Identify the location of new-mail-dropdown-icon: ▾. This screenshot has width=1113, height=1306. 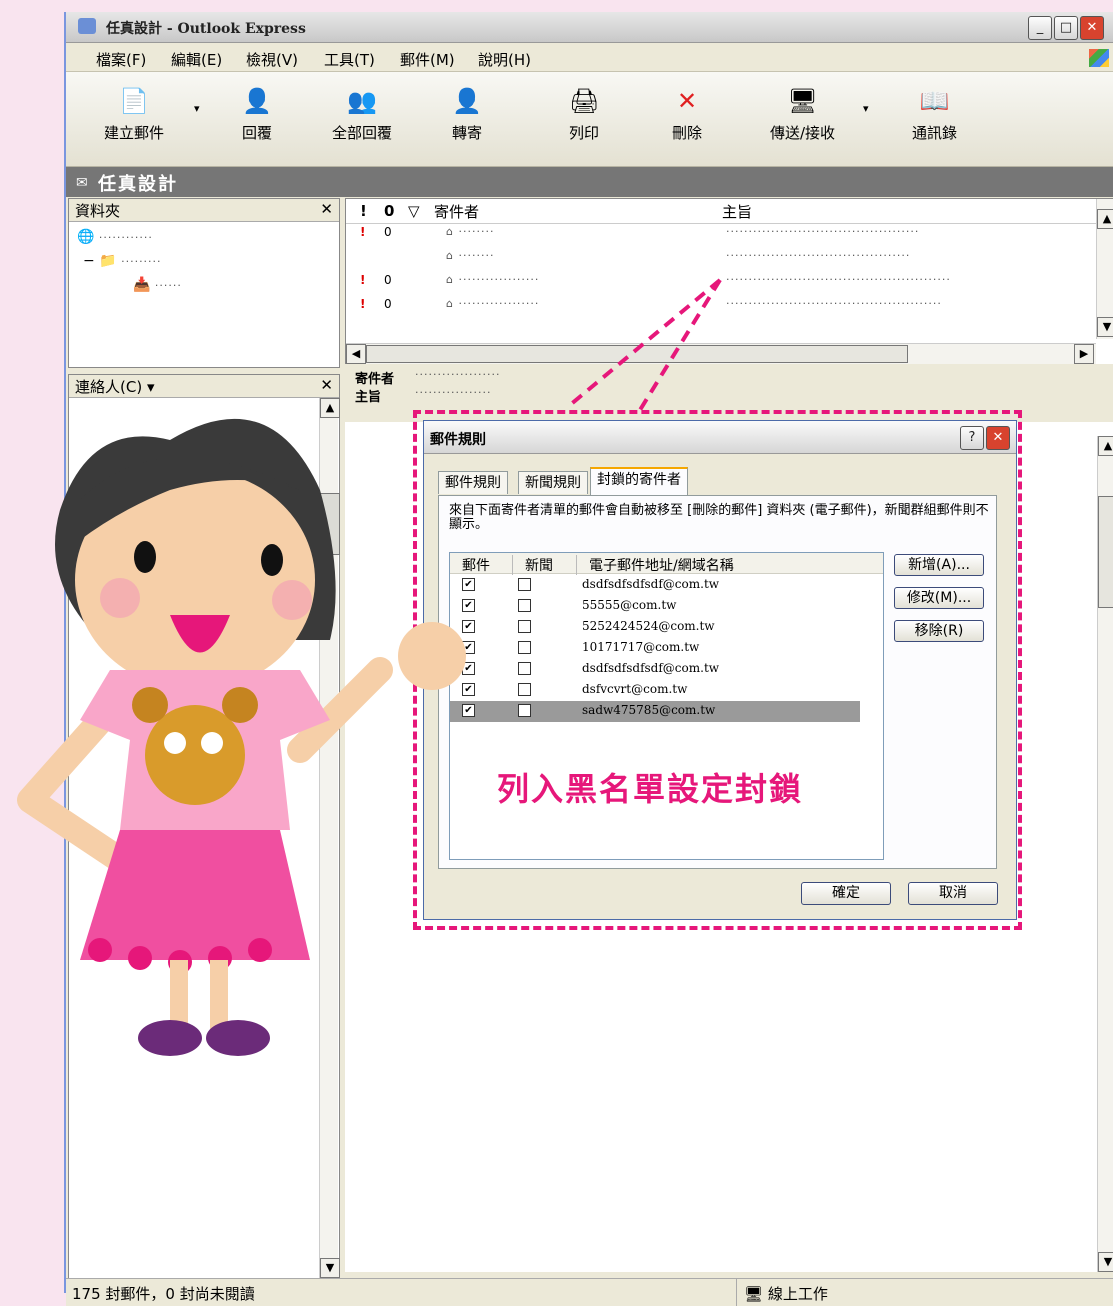
(197, 108).